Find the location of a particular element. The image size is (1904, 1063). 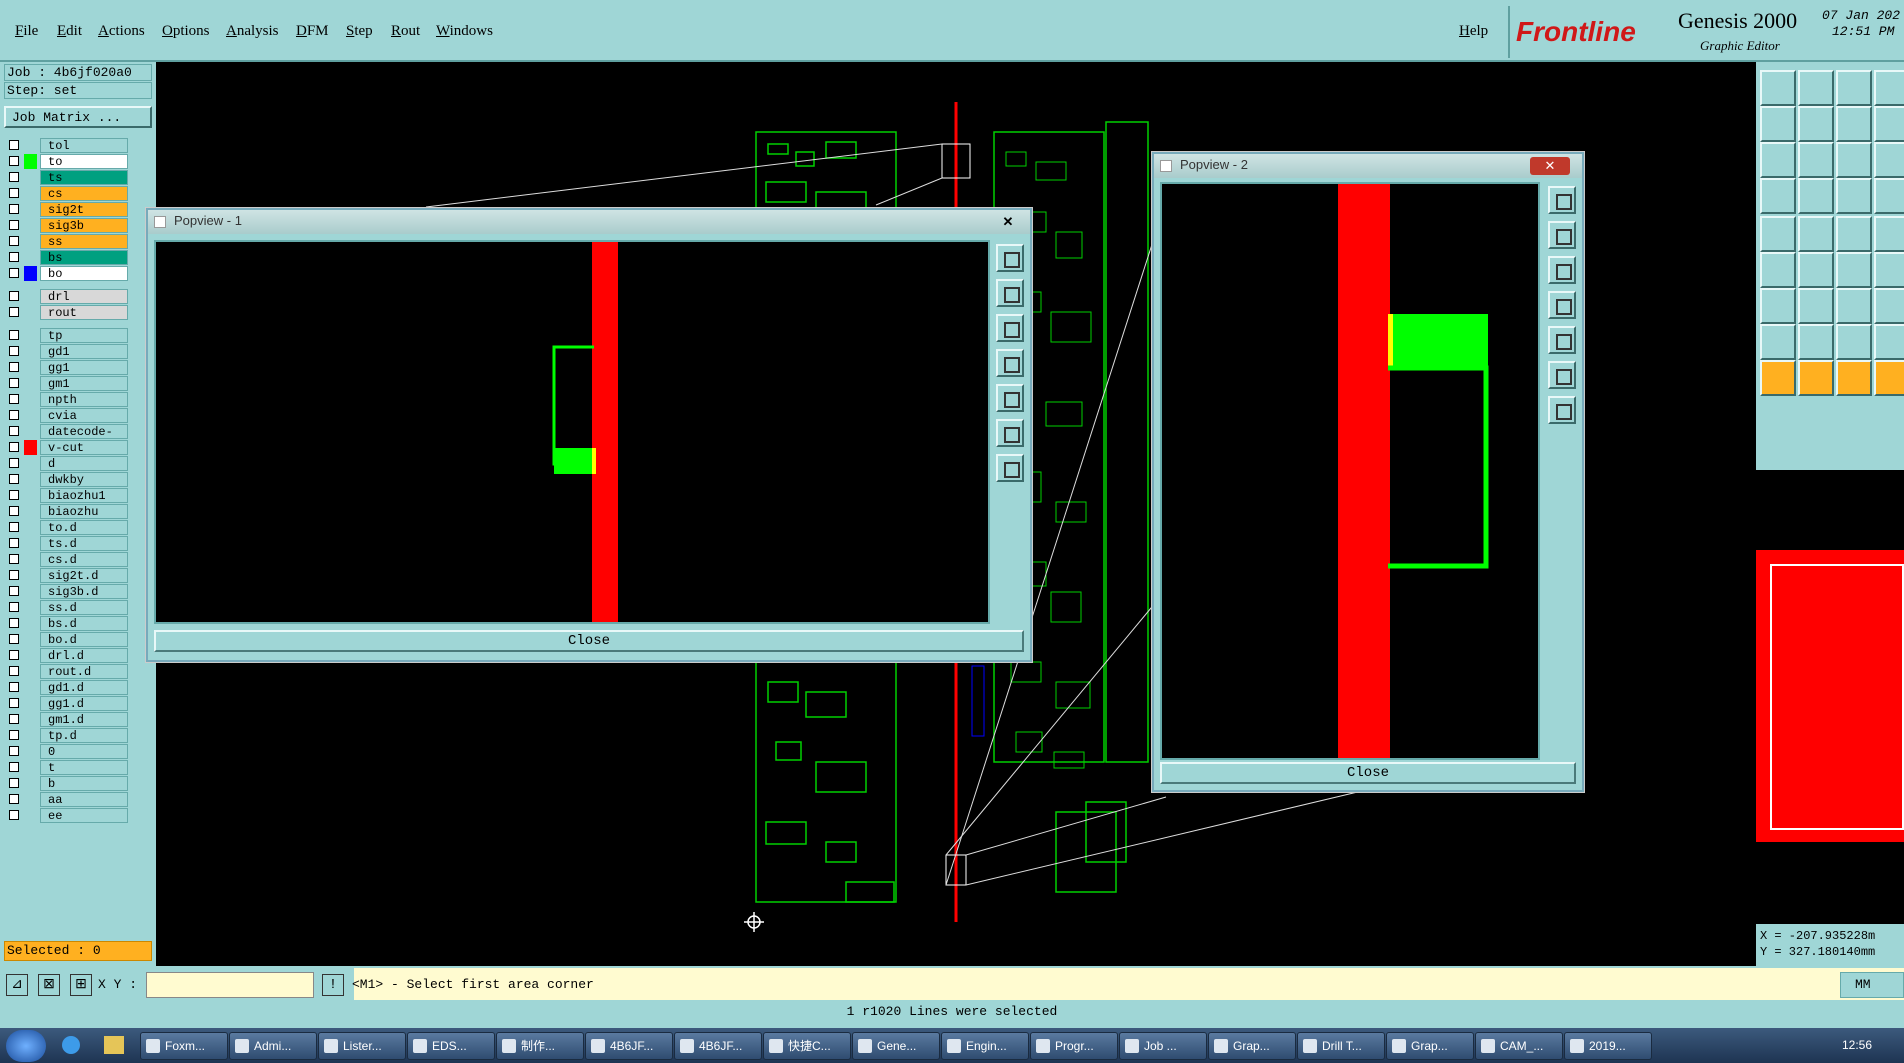

popview-1-close-button: Close is located at coordinates (589, 641).